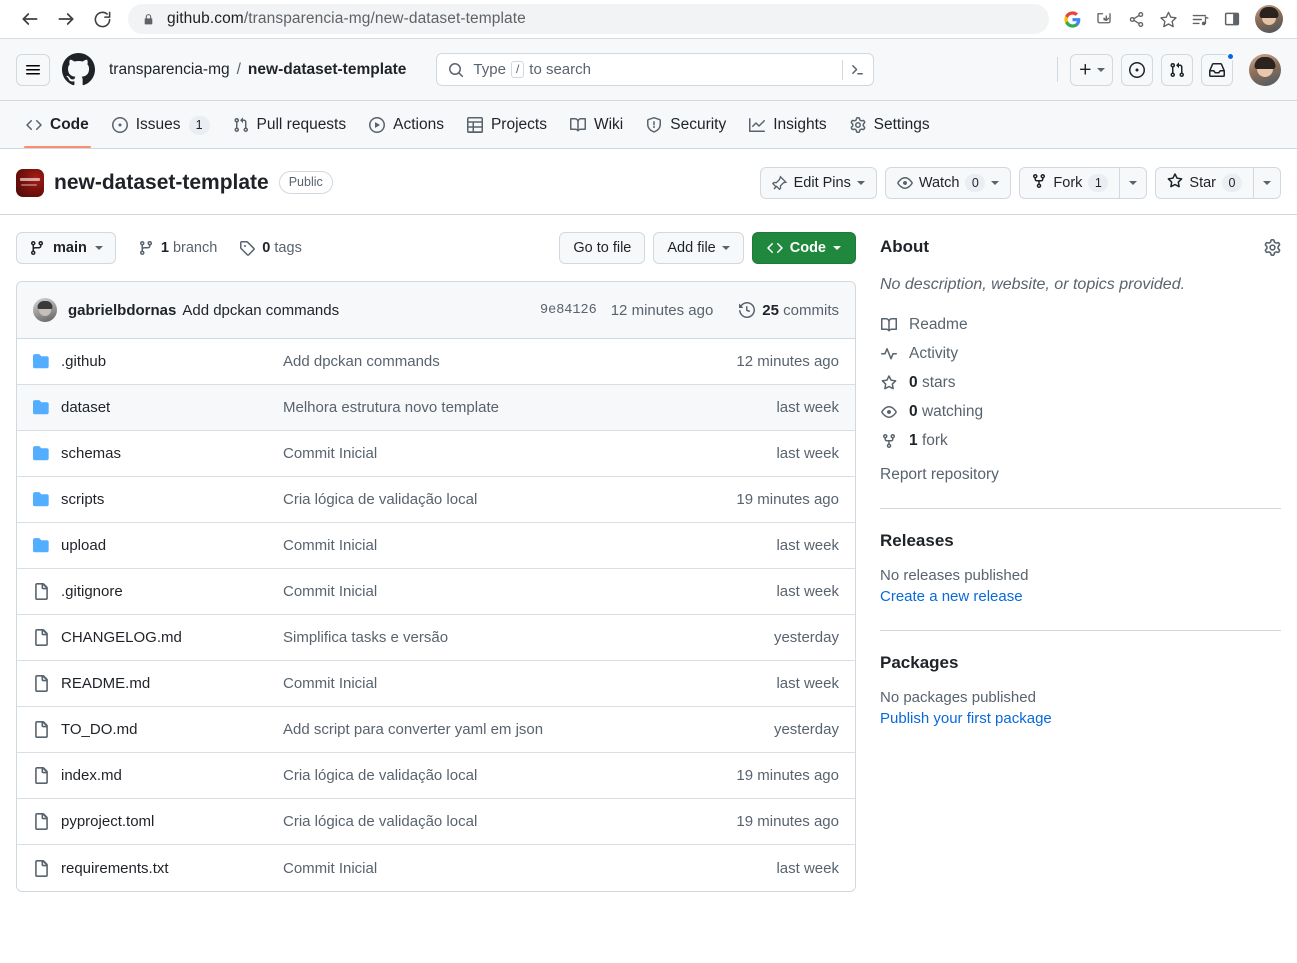 This screenshot has width=1297, height=963. Describe the element at coordinates (1080, 475) in the screenshot. I see `report-repository-link: Report repository` at that location.